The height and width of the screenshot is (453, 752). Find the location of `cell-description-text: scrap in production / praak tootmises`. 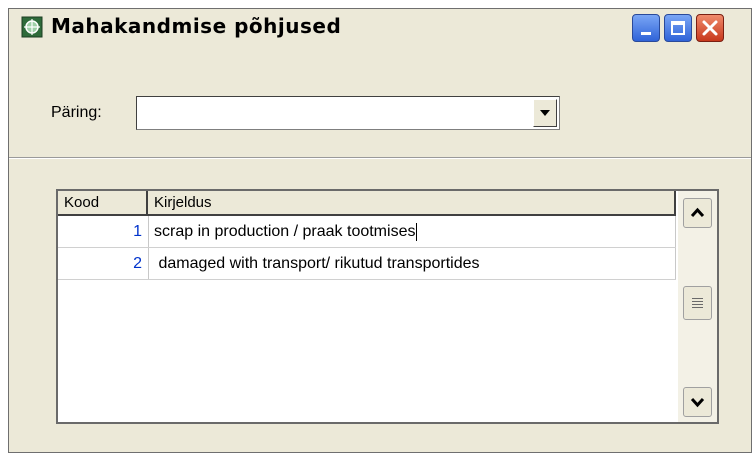

cell-description-text: scrap in production / praak tootmises is located at coordinates (285, 231).